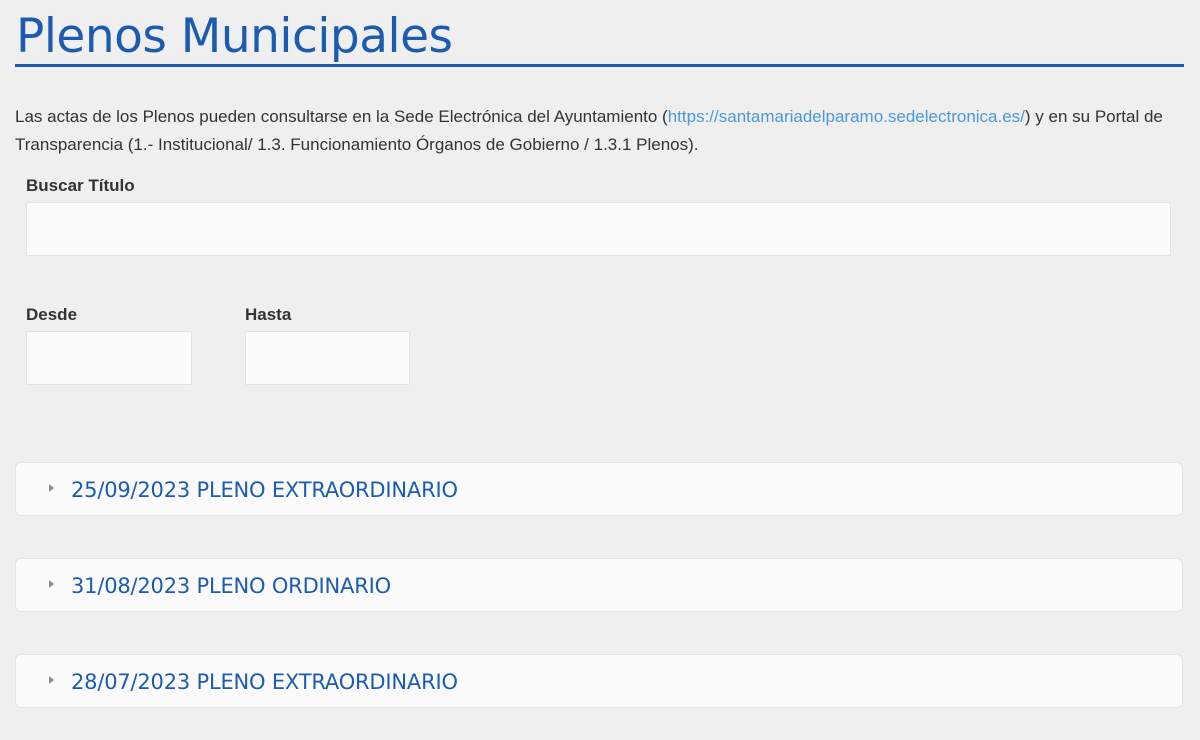 This screenshot has height=740, width=1200. What do you see at coordinates (264, 682) in the screenshot?
I see `accordion-item-title: 28/07/2023 PLENO EXTRAORDINARIO` at bounding box center [264, 682].